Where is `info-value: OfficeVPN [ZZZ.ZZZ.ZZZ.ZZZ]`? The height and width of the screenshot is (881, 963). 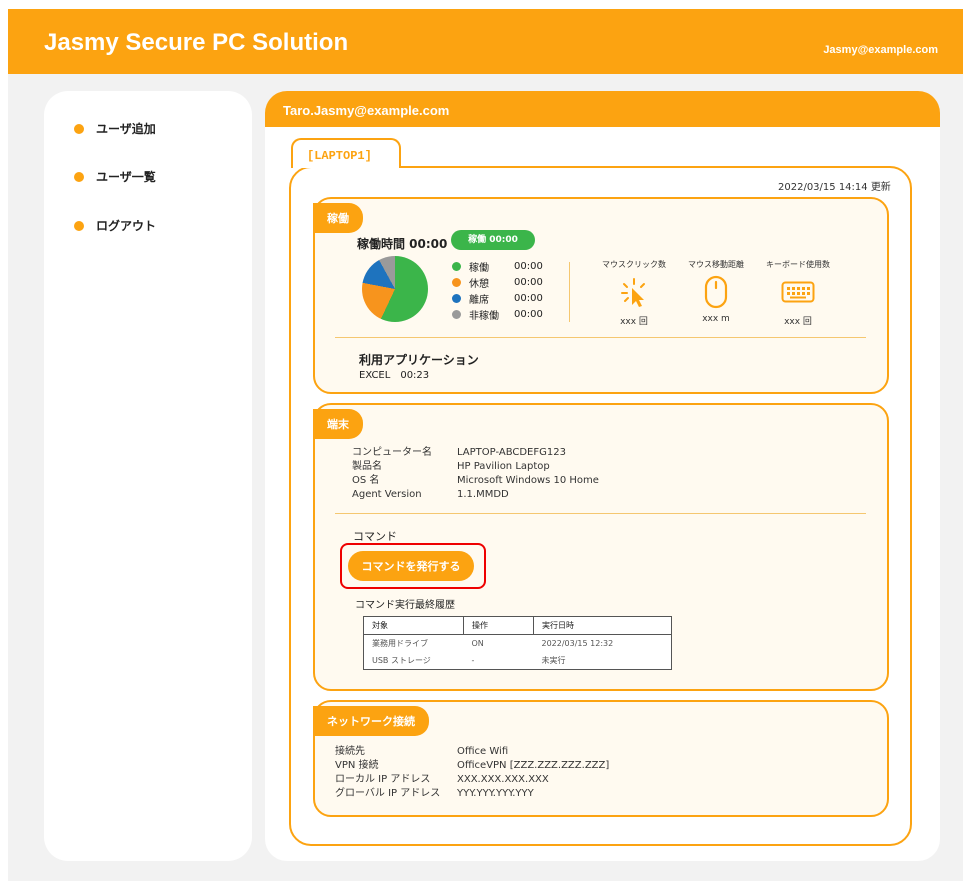
info-value: OfficeVPN [ZZZ.ZZZ.ZZZ.ZZZ] is located at coordinates (533, 765).